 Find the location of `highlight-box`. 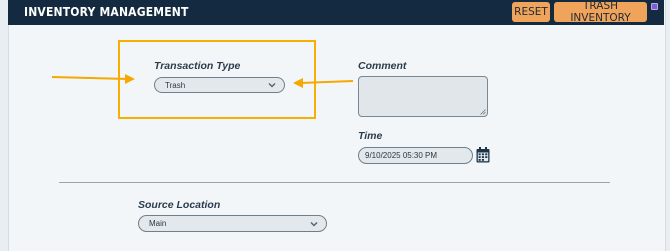

highlight-box is located at coordinates (217, 79).